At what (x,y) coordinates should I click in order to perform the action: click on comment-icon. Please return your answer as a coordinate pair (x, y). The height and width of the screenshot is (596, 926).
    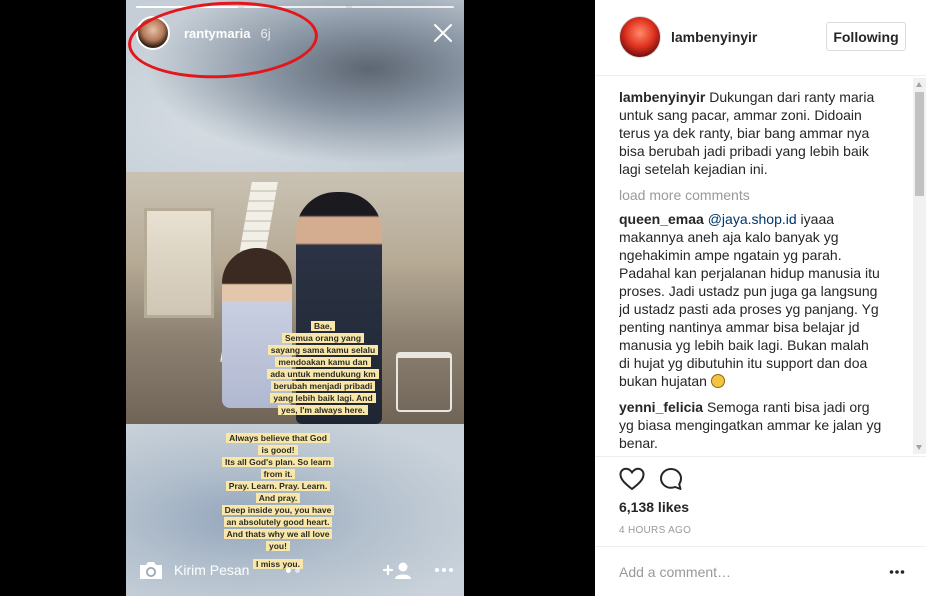
    Looking at the image, I should click on (671, 479).